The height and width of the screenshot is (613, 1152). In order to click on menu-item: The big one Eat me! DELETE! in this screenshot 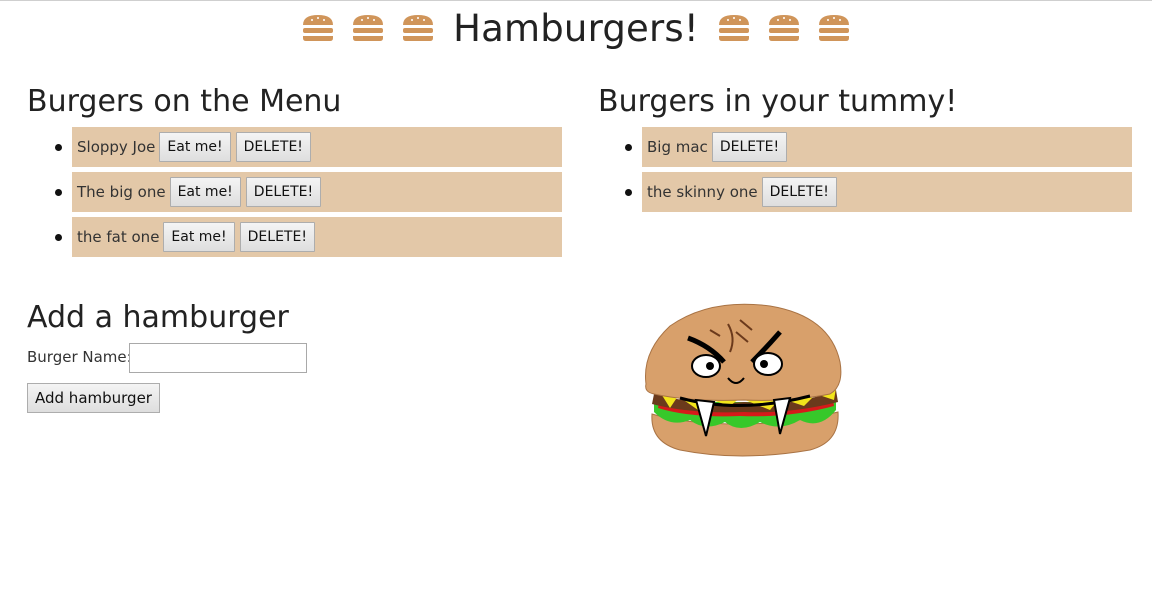, I will do `click(308, 192)`.